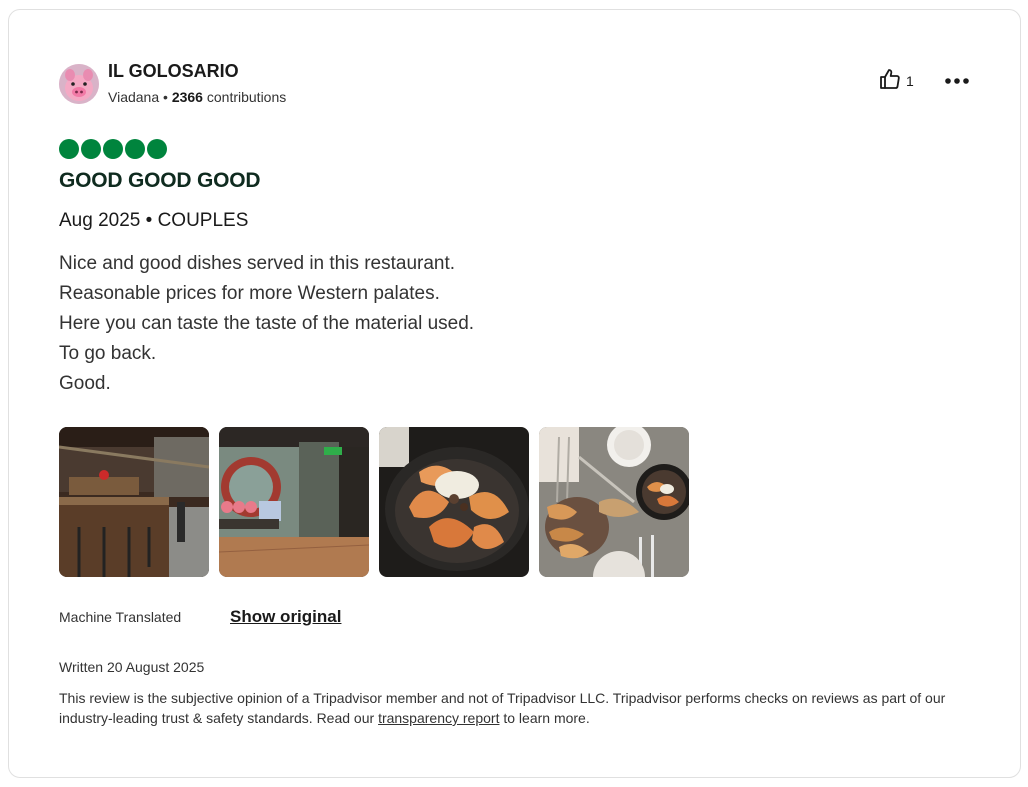 The height and width of the screenshot is (787, 1028). What do you see at coordinates (454, 502) in the screenshot?
I see `review-photo-shrimp-dish` at bounding box center [454, 502].